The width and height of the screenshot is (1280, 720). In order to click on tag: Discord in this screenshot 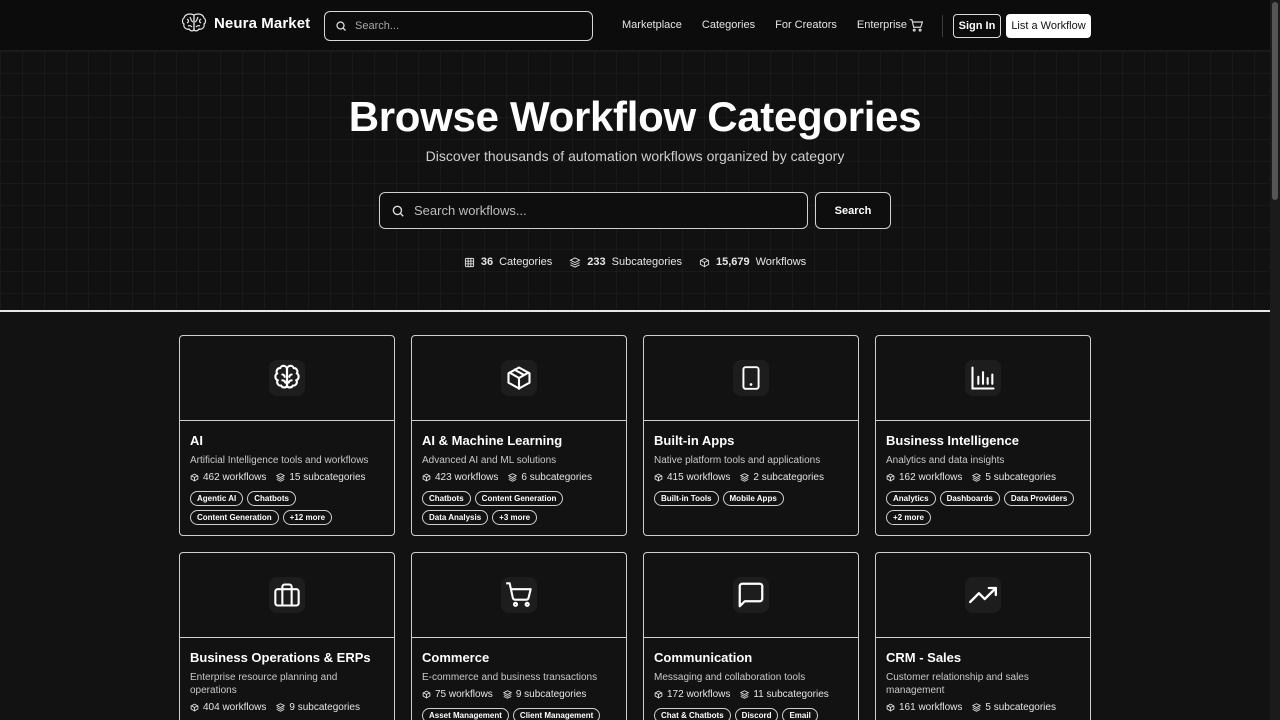, I will do `click(756, 714)`.